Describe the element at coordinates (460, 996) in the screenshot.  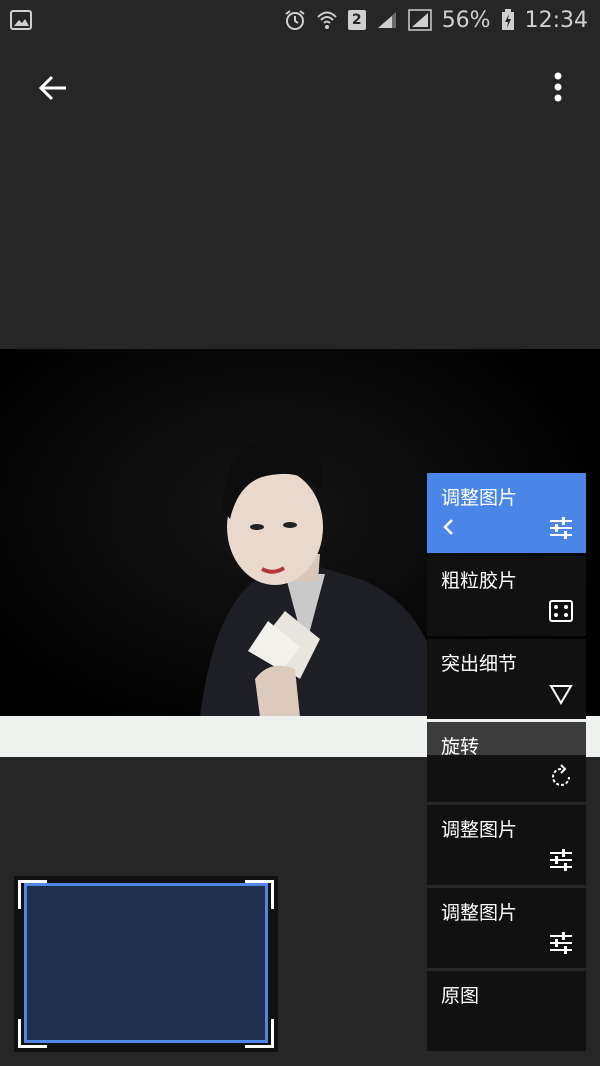
I see `menu-item-label: 原图` at that location.